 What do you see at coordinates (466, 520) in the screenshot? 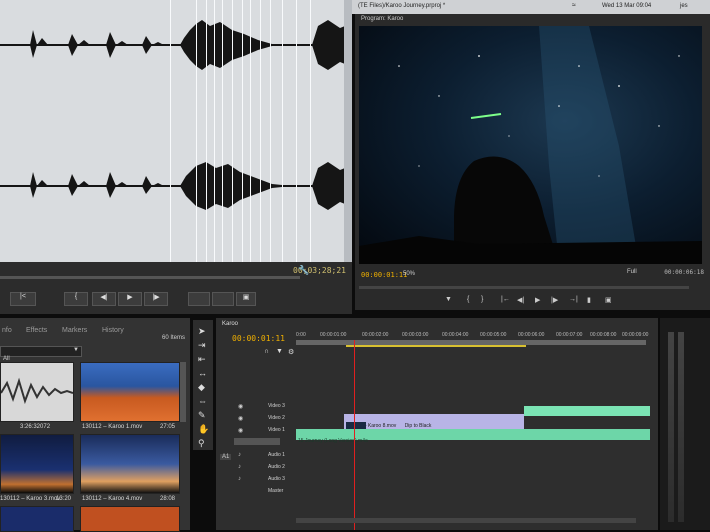
I see `timeline-scrollbar` at bounding box center [466, 520].